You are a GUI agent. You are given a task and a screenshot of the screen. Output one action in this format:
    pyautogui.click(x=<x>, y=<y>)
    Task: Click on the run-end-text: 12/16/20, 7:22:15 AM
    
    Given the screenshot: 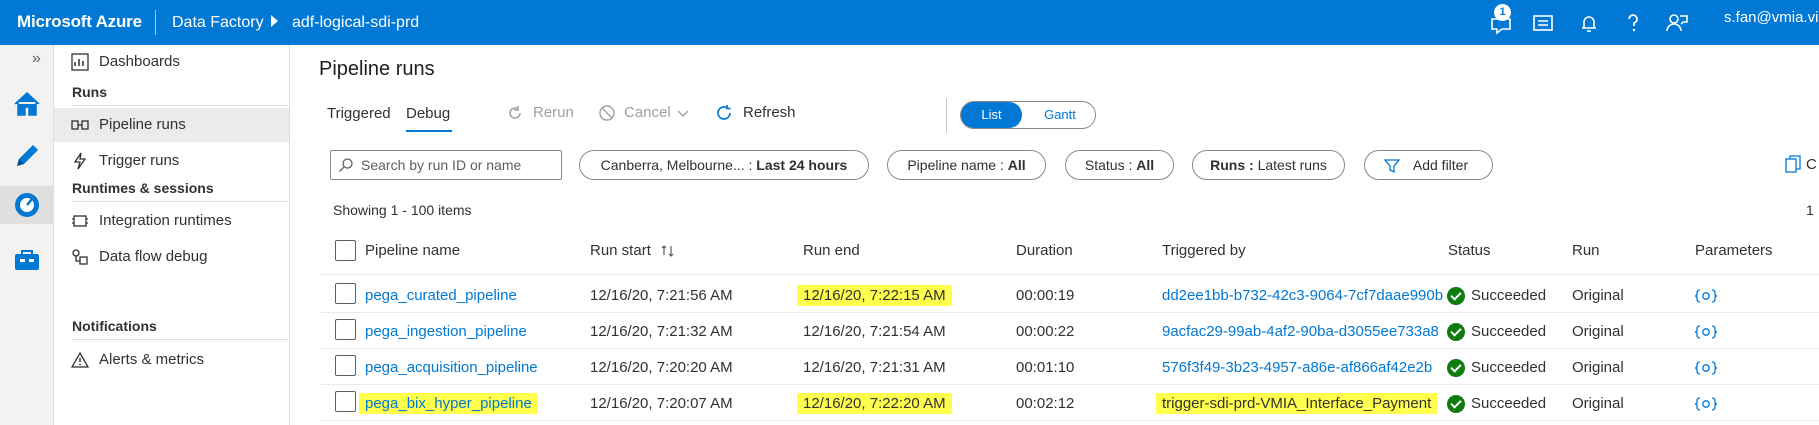 What is the action you would take?
    pyautogui.click(x=874, y=295)
    